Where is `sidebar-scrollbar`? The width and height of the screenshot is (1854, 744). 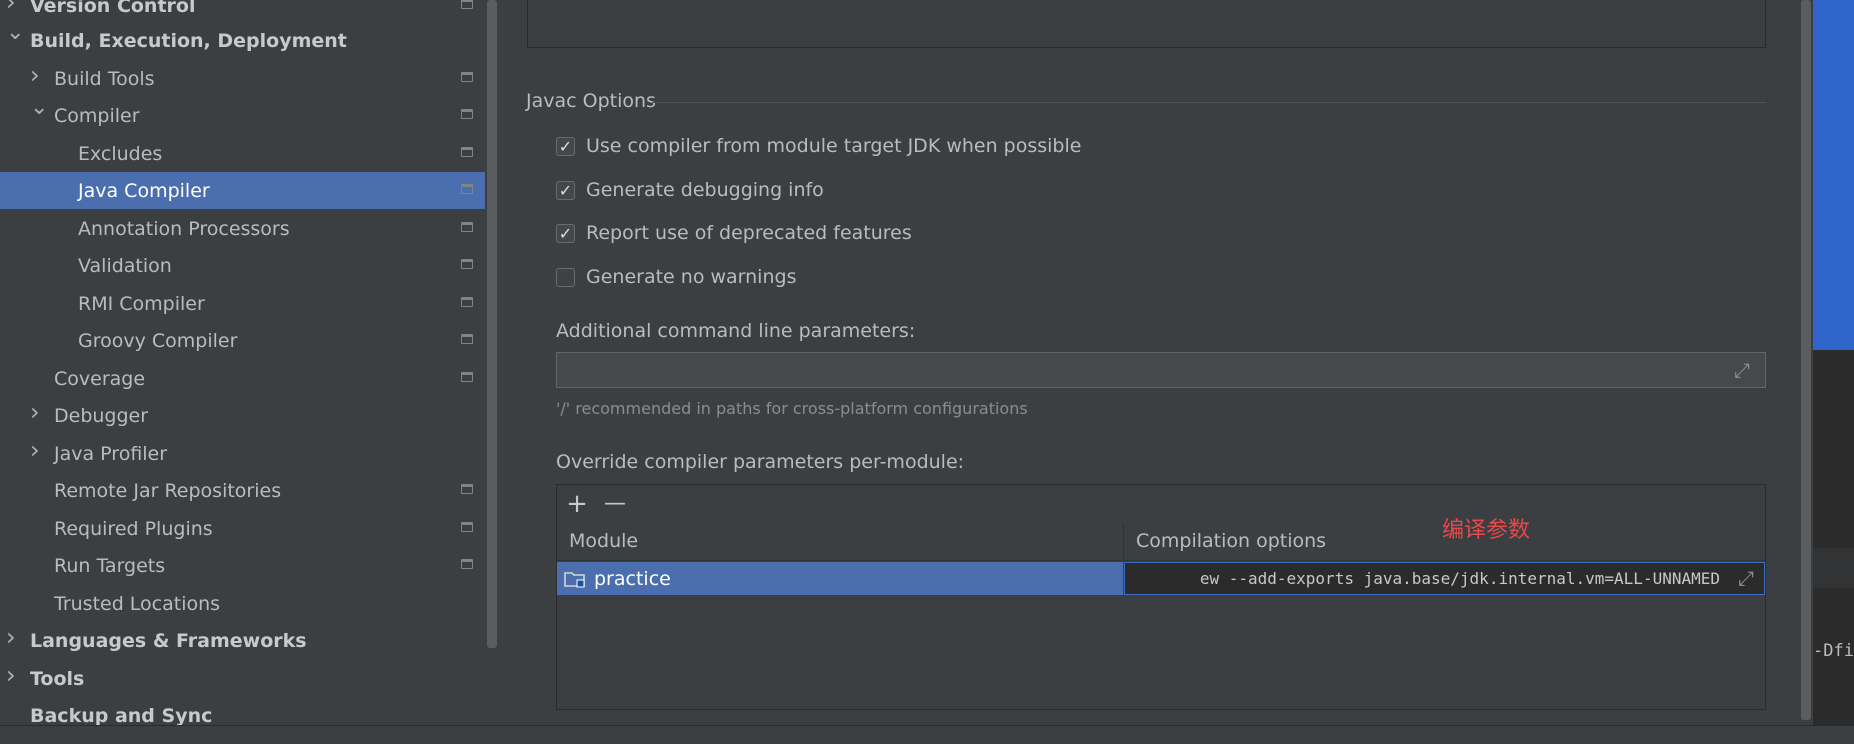 sidebar-scrollbar is located at coordinates (492, 362).